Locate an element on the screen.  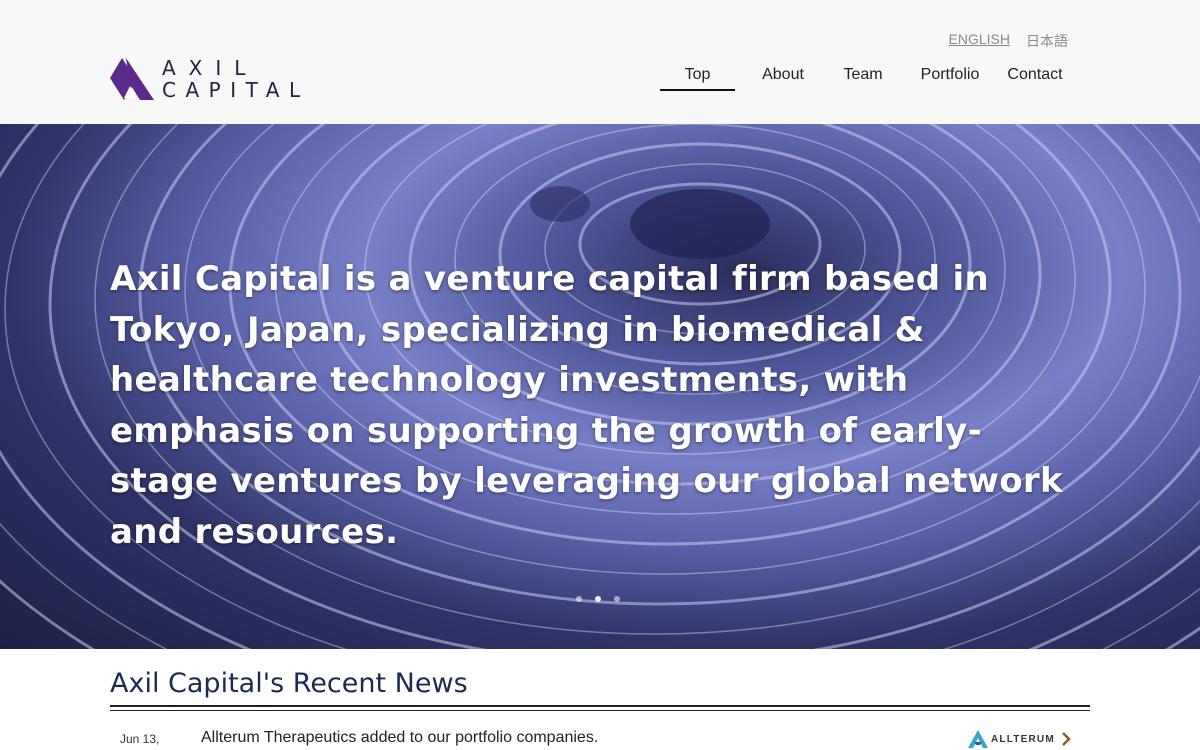
allterum-logo: ALLTERUM is located at coordinates (1011, 739).